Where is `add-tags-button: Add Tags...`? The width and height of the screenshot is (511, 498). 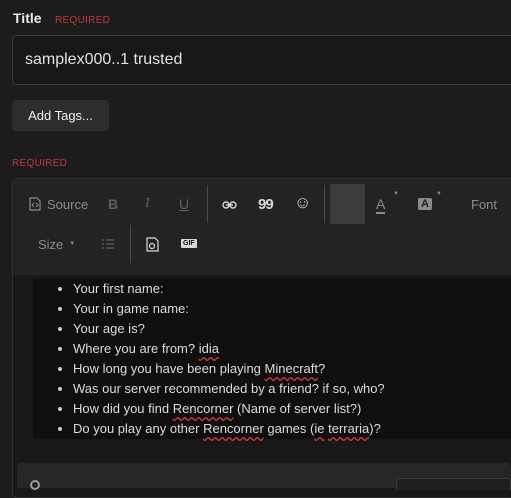 add-tags-button: Add Tags... is located at coordinates (60, 115).